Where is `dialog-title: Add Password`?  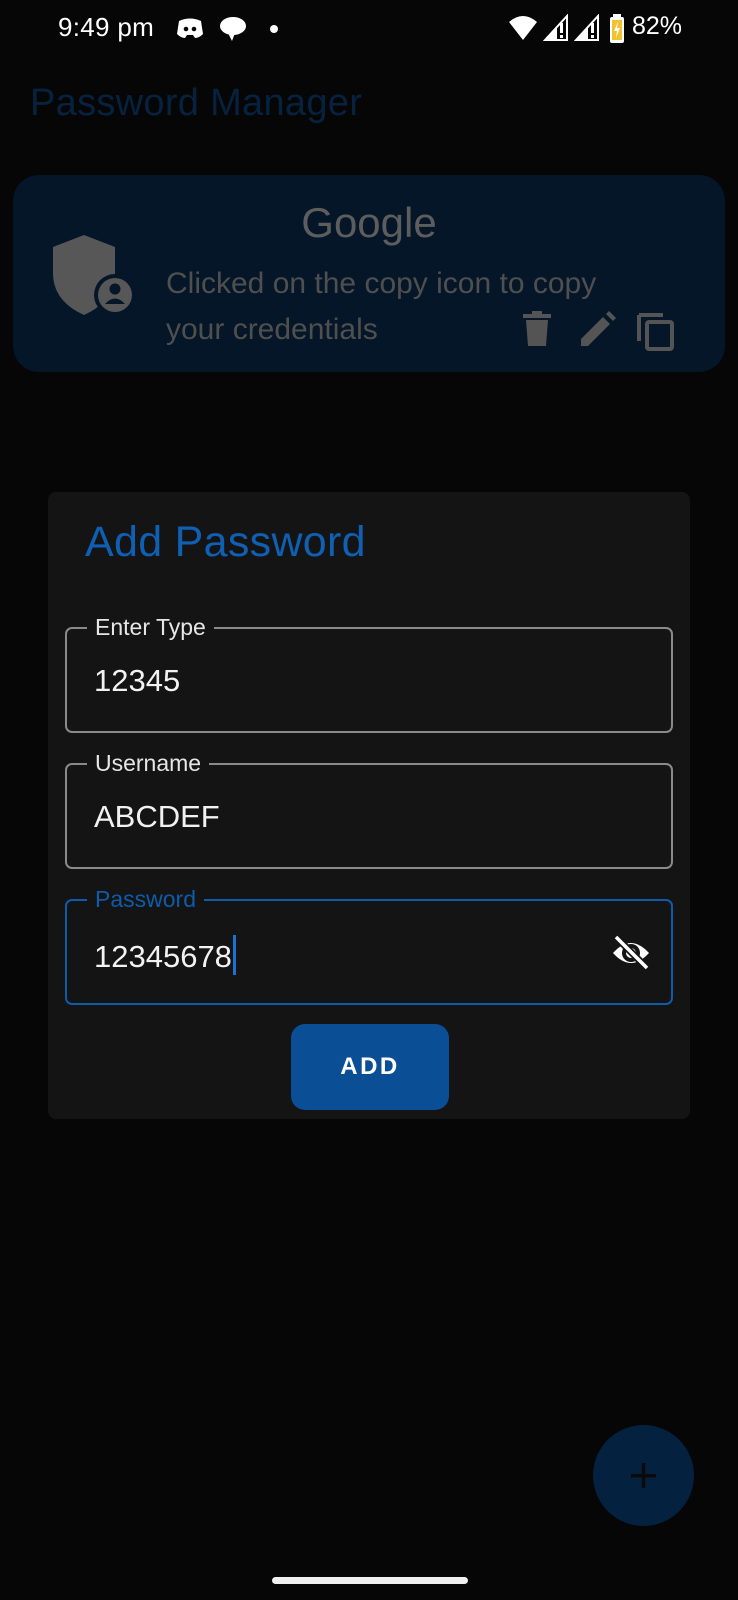
dialog-title: Add Password is located at coordinates (225, 542).